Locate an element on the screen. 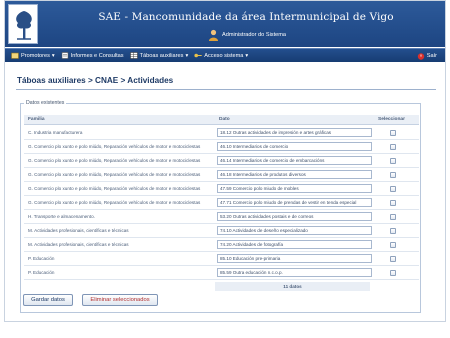 Image resolution: width=450 pixels, height=338 pixels. nav-acceso-label: Acceso sistema is located at coordinates (224, 55).